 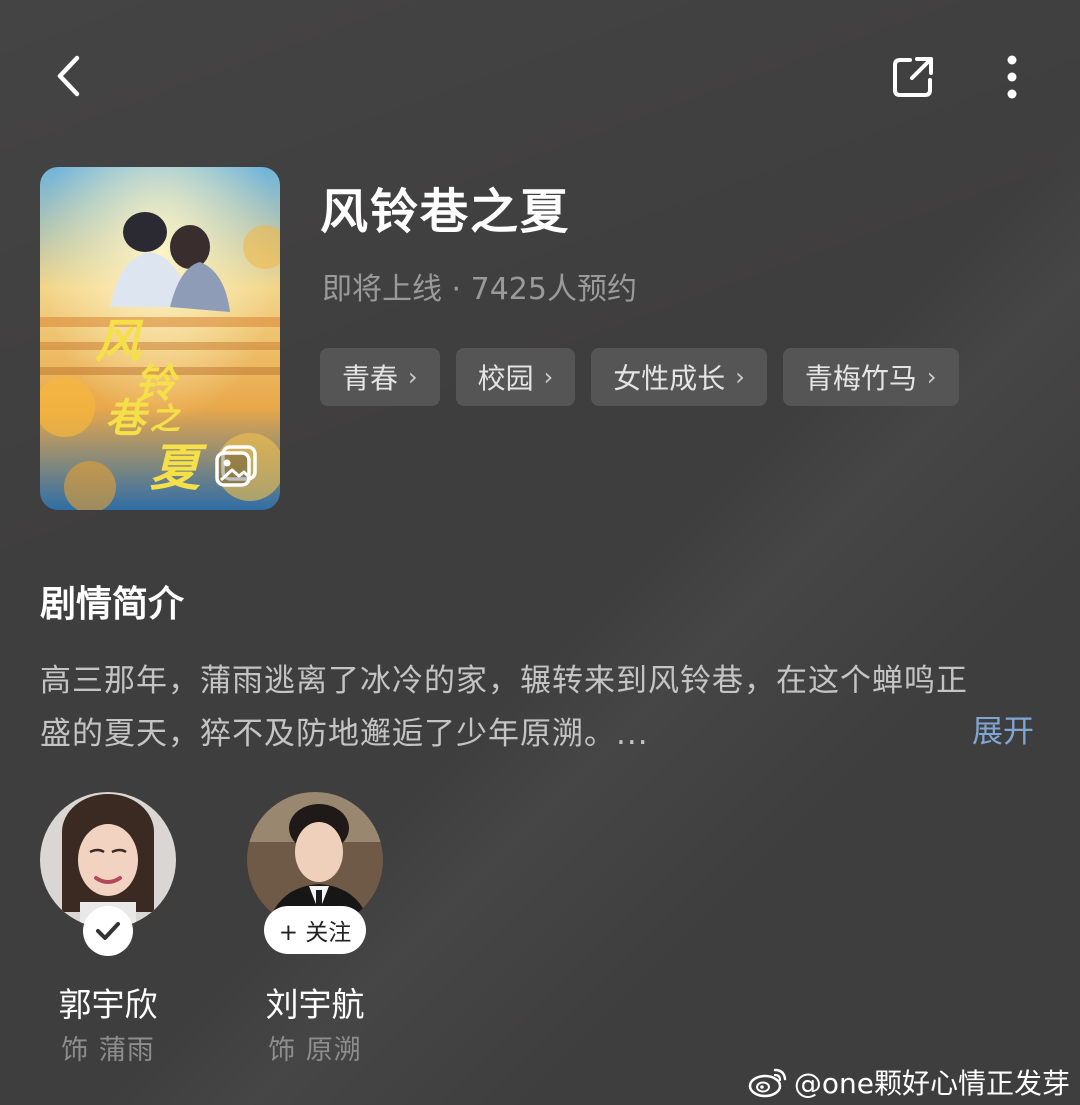 I want to click on cast-name: 郭宇欣, so click(x=108, y=1004).